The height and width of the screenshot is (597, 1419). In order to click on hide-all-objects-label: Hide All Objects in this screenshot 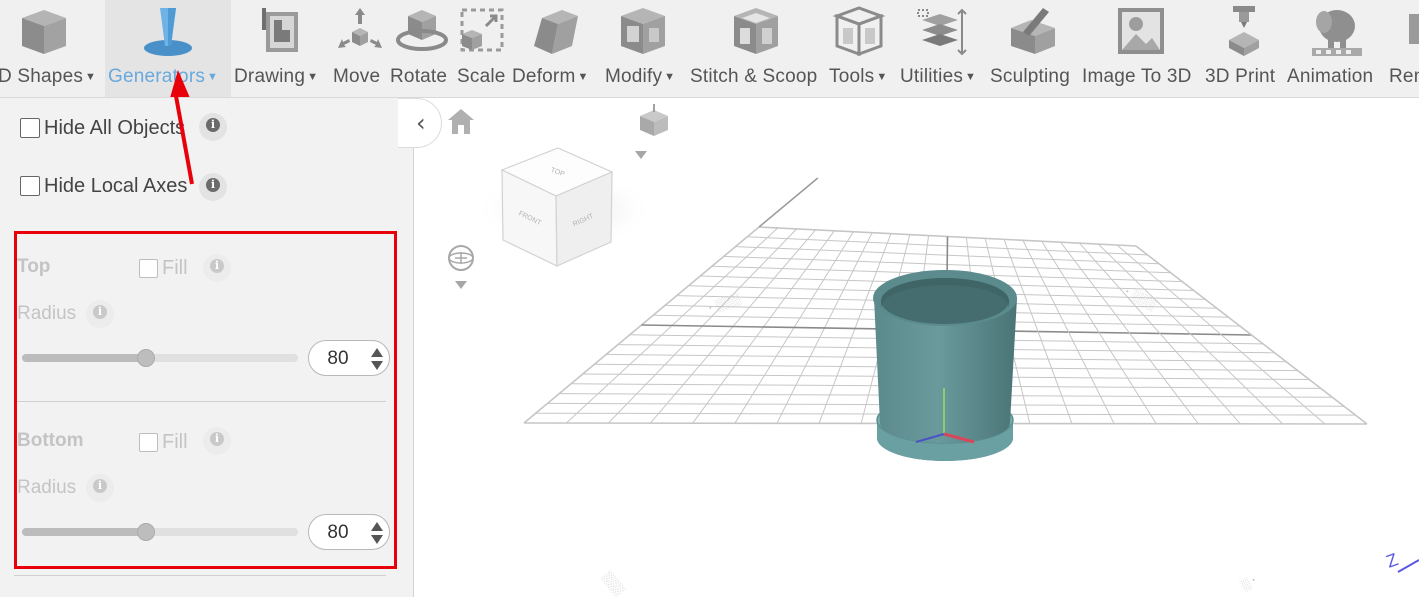, I will do `click(115, 127)`.